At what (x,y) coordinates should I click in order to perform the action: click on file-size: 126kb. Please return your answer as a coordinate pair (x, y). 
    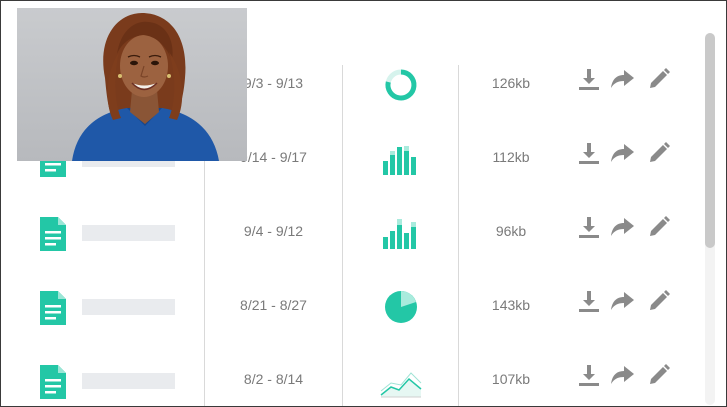
    Looking at the image, I should click on (511, 83).